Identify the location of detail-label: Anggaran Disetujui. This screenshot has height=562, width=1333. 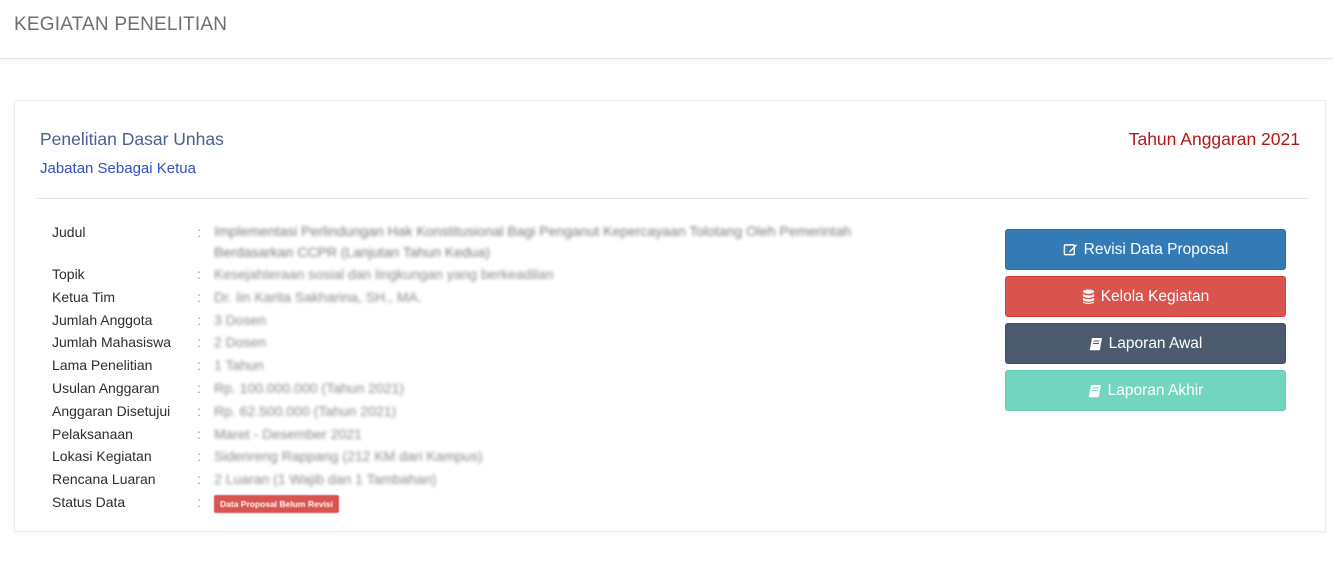
(111, 410).